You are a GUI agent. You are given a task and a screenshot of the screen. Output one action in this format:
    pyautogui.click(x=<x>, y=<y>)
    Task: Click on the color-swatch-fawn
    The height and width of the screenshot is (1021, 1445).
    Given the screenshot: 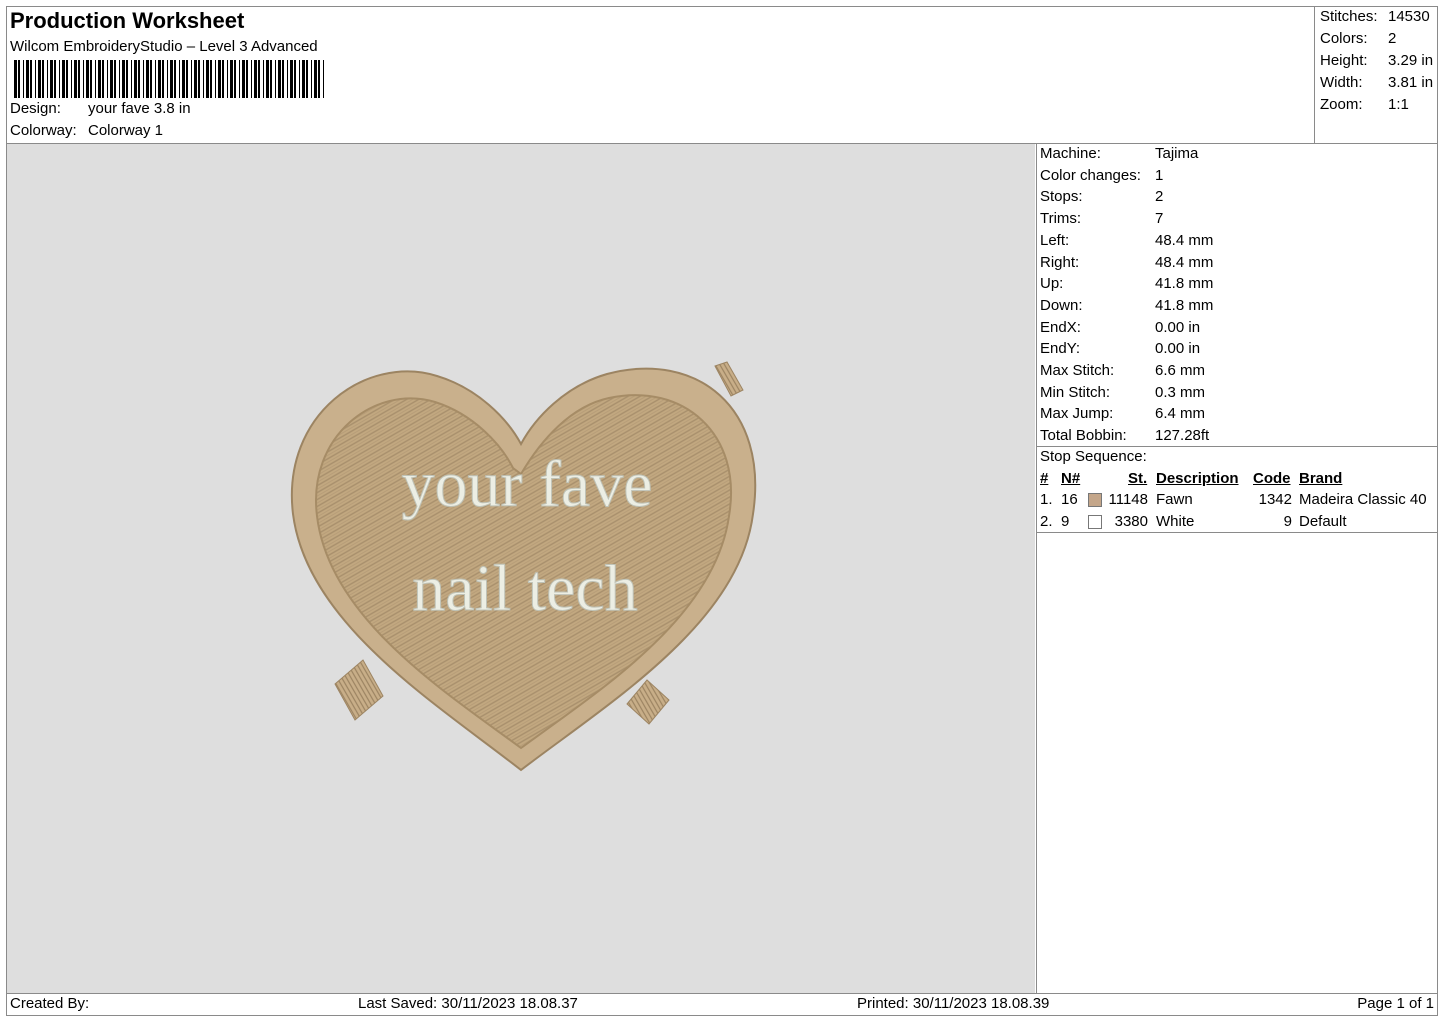 What is the action you would take?
    pyautogui.click(x=1095, y=500)
    